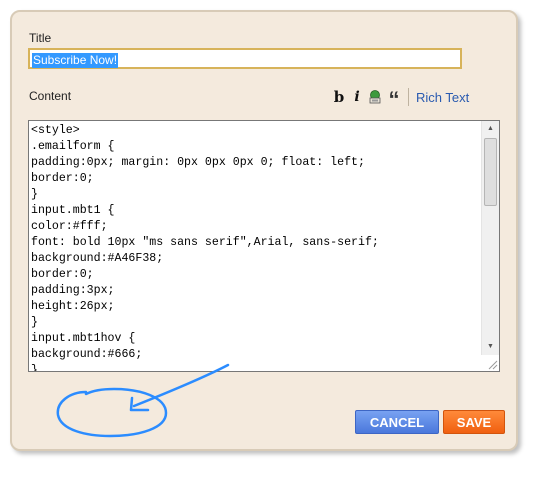 This screenshot has height=479, width=542. What do you see at coordinates (143, 400) in the screenshot?
I see `hand-drawn-annotation-icon` at bounding box center [143, 400].